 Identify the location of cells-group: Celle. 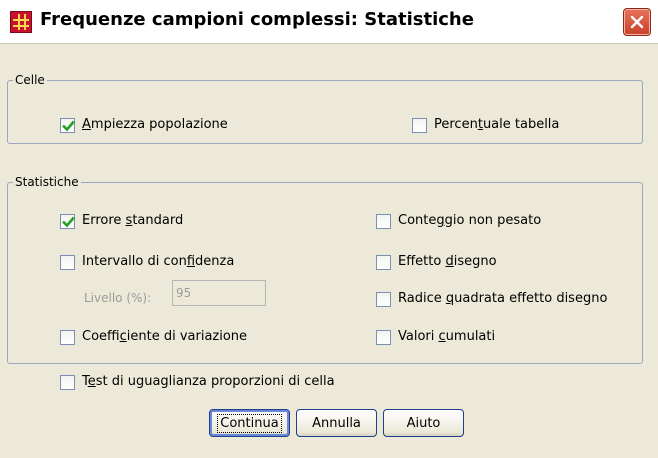
(325, 108).